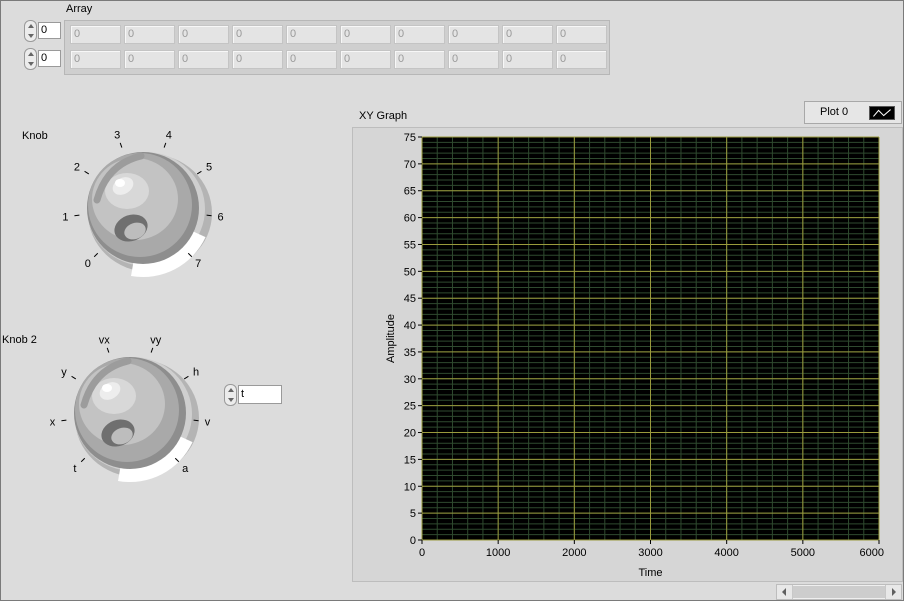 This screenshot has width=904, height=601. I want to click on knob-scale-label: 3, so click(117, 135).